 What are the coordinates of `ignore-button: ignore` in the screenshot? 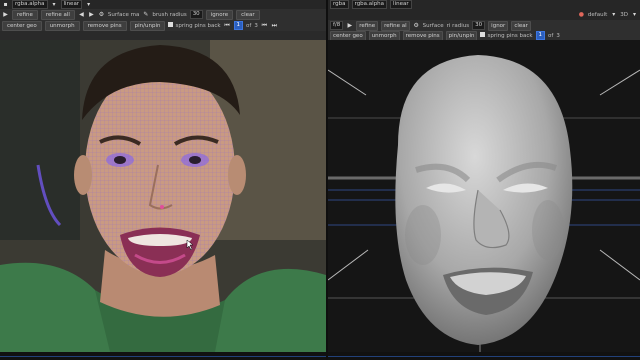 It's located at (219, 14).